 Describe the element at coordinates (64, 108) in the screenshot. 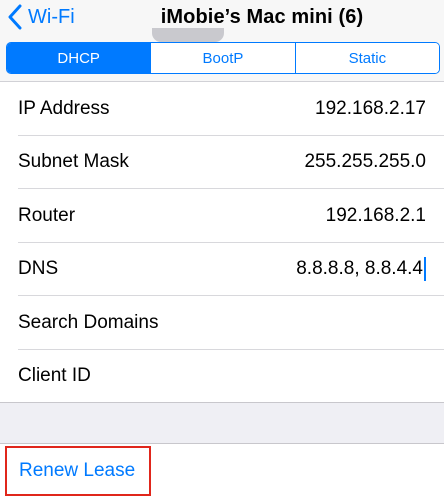

I see `ip-address-label: IP Address` at that location.